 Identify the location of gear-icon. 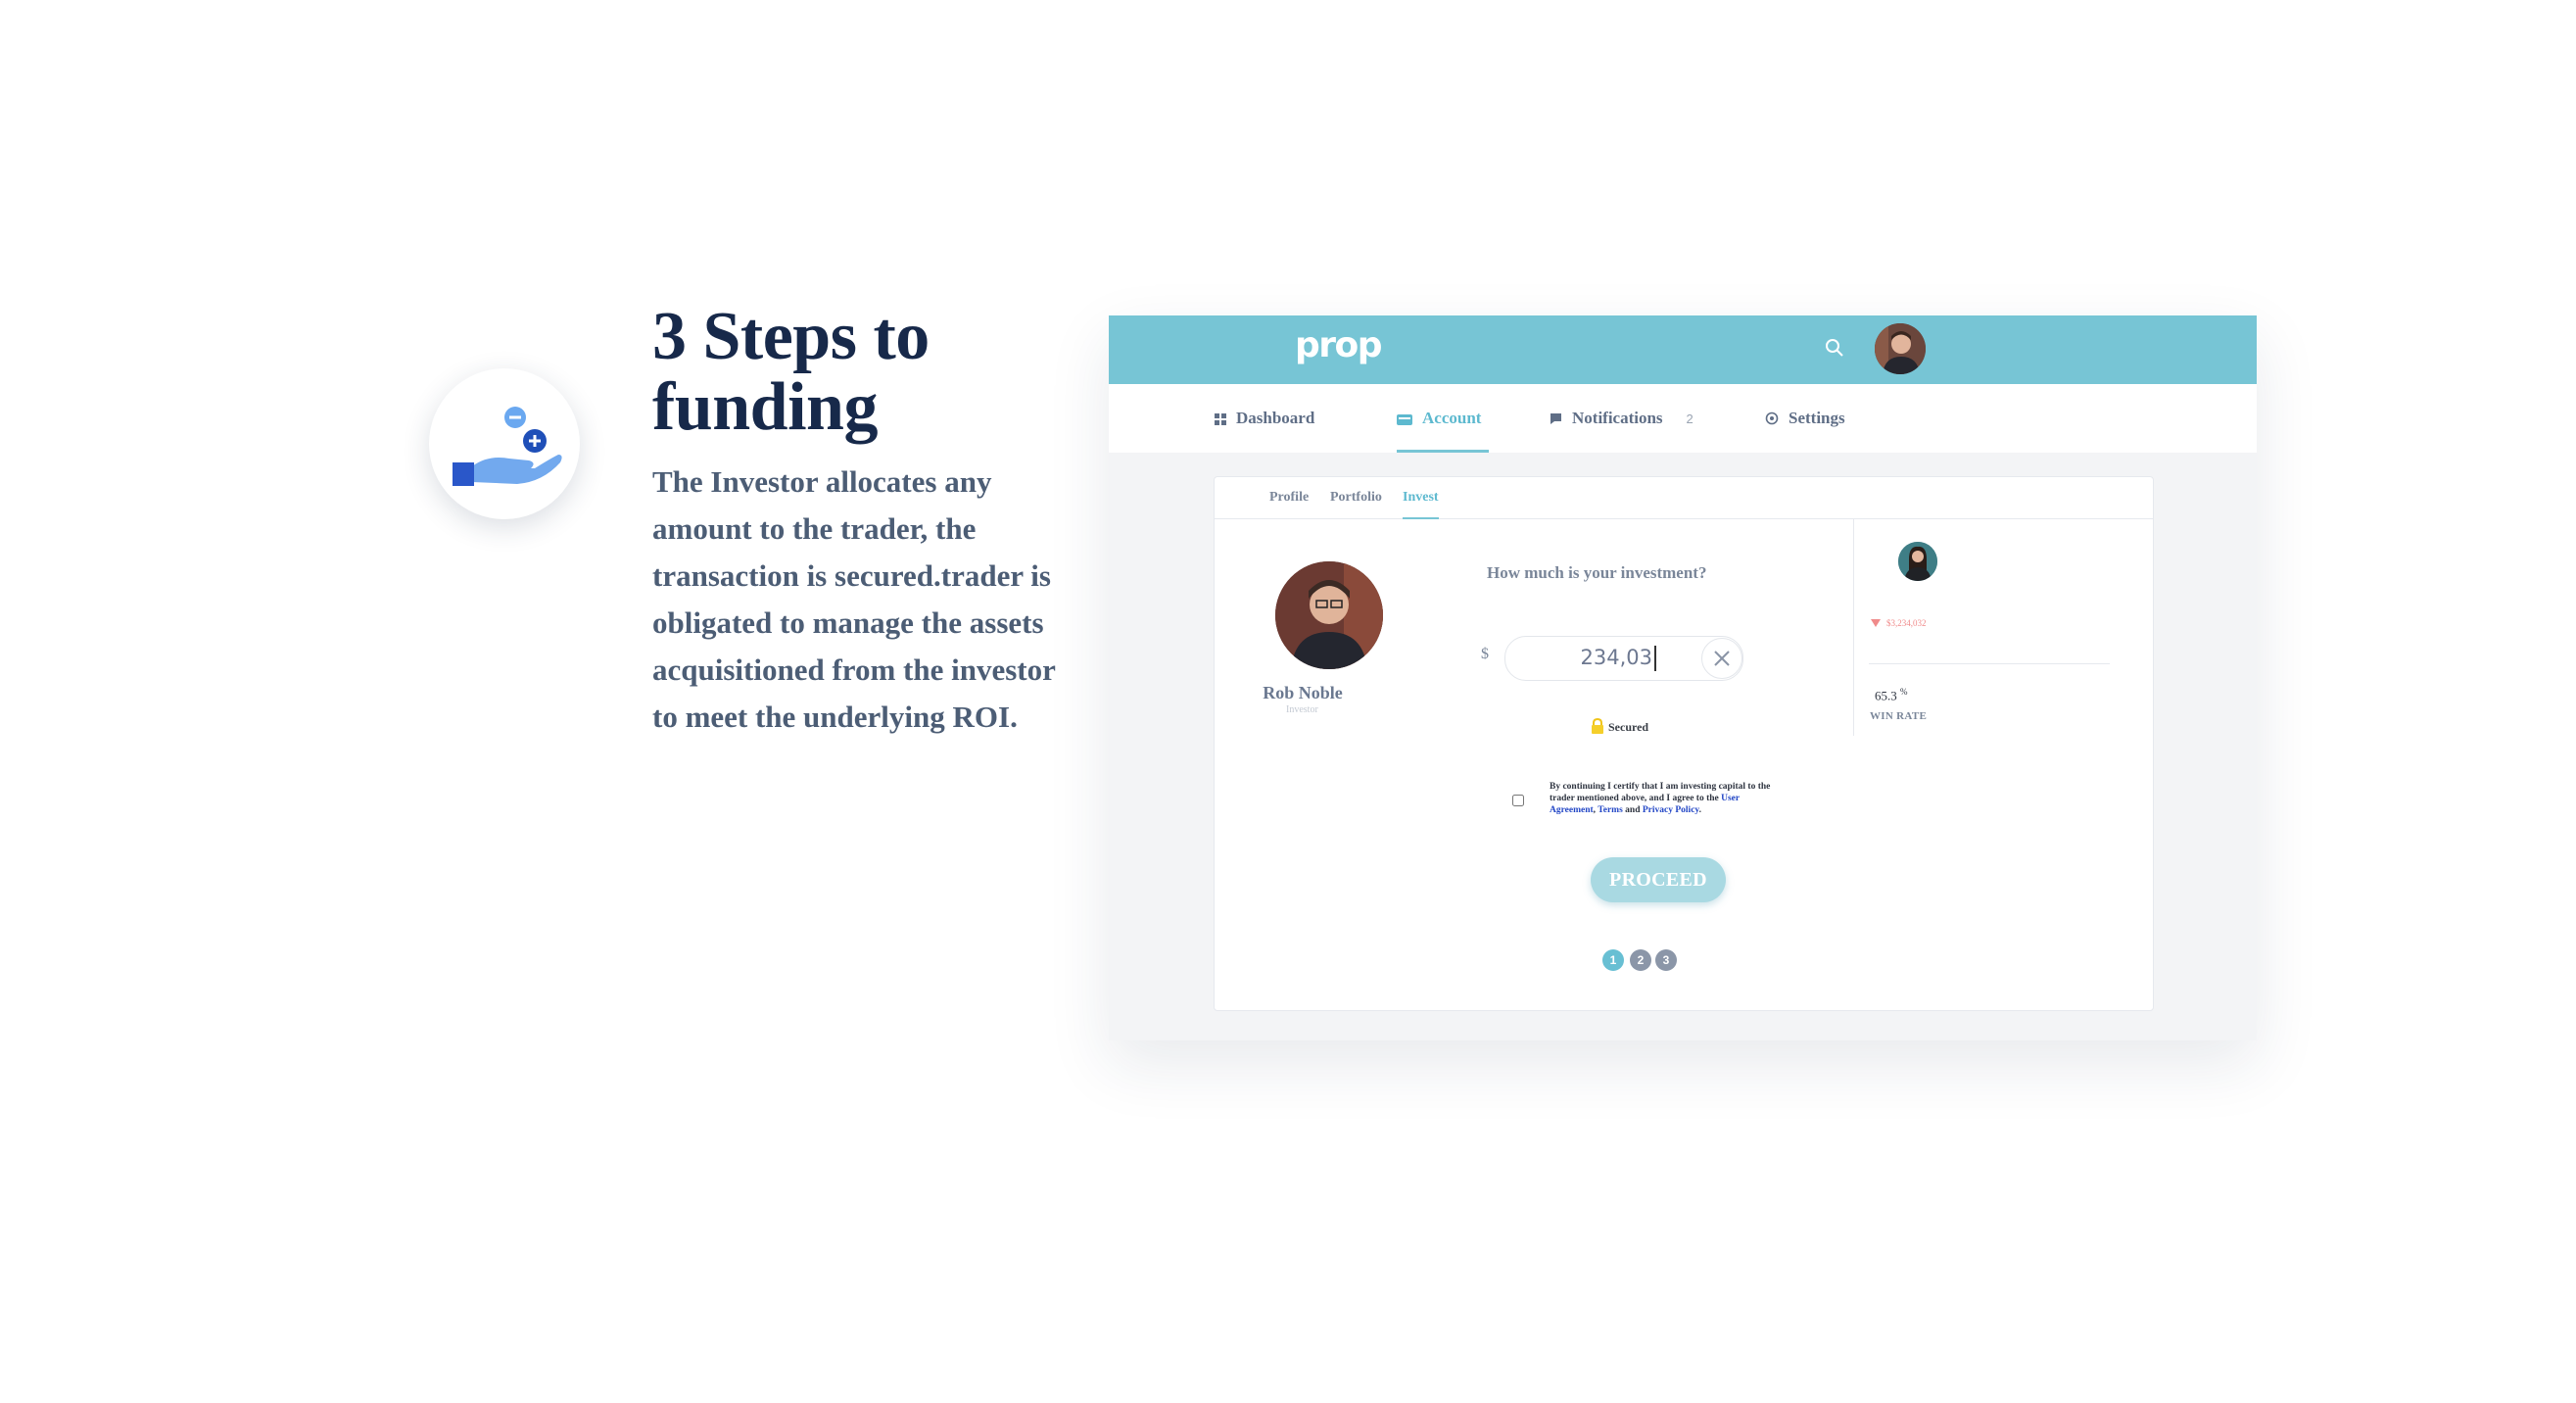
(1772, 420).